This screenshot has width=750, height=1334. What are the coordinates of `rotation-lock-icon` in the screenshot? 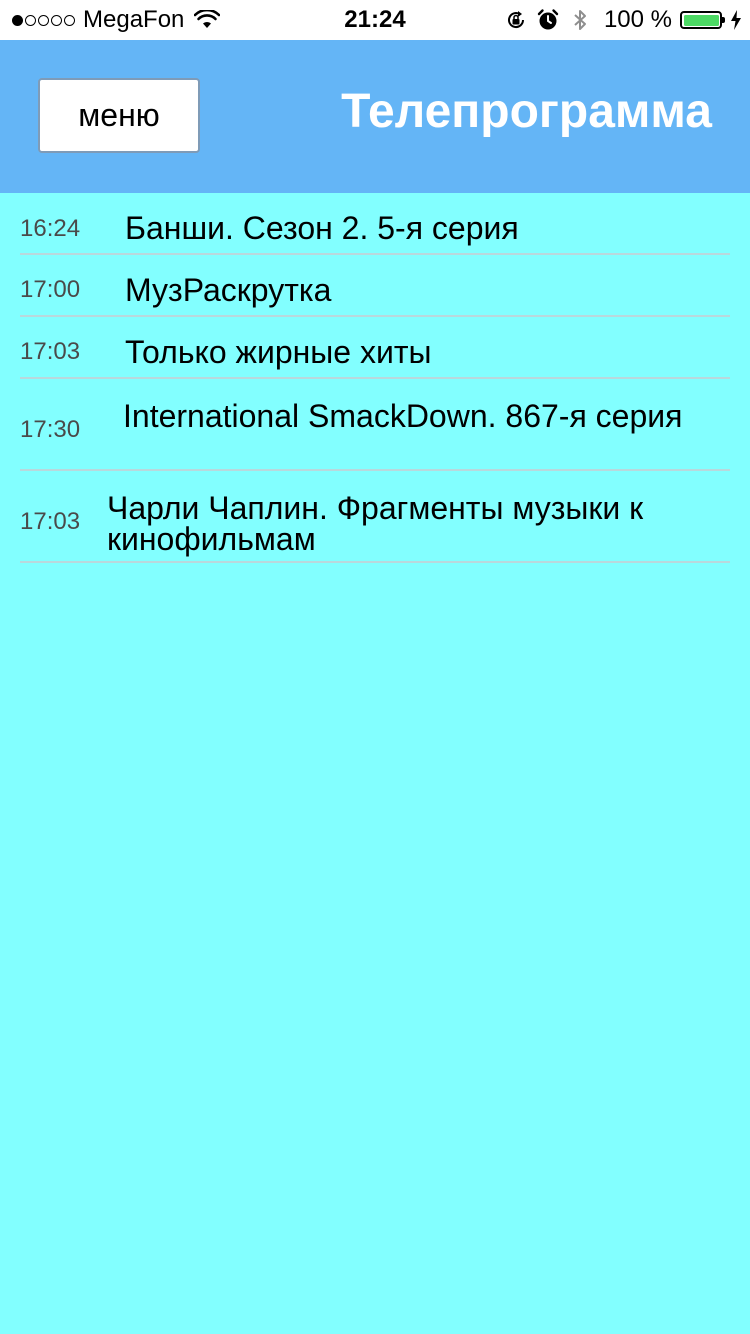 It's located at (515, 20).